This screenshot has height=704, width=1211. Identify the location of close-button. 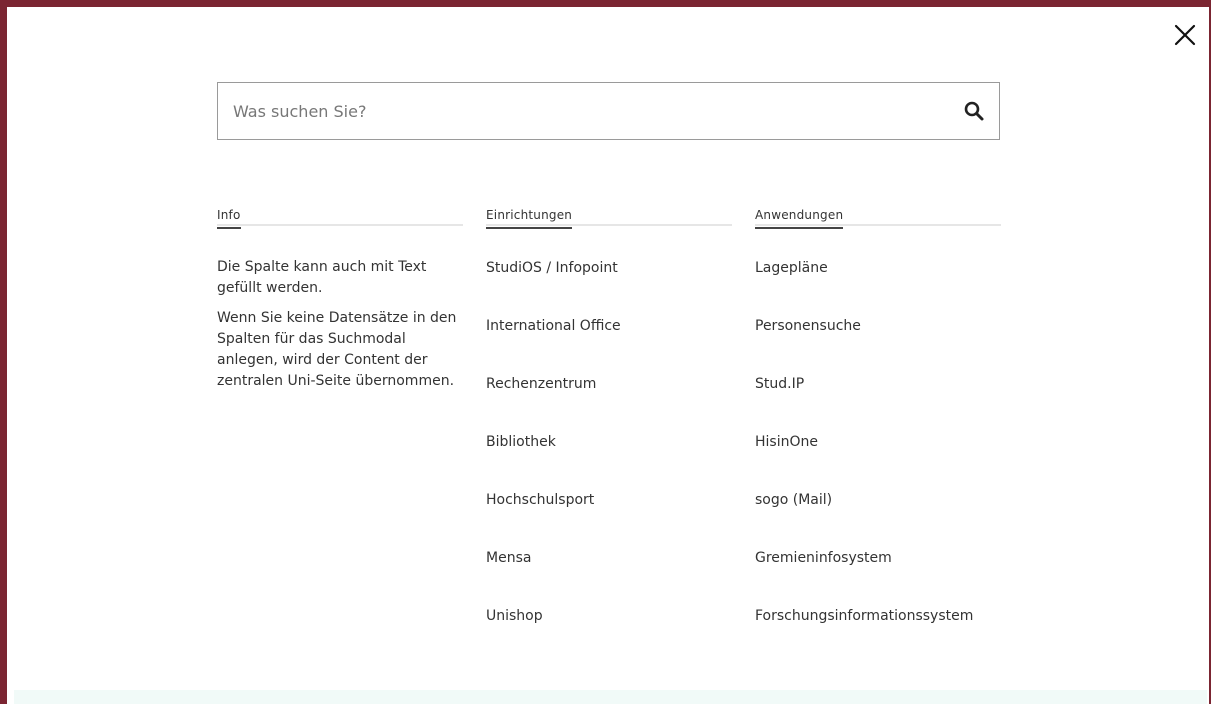
(1185, 35).